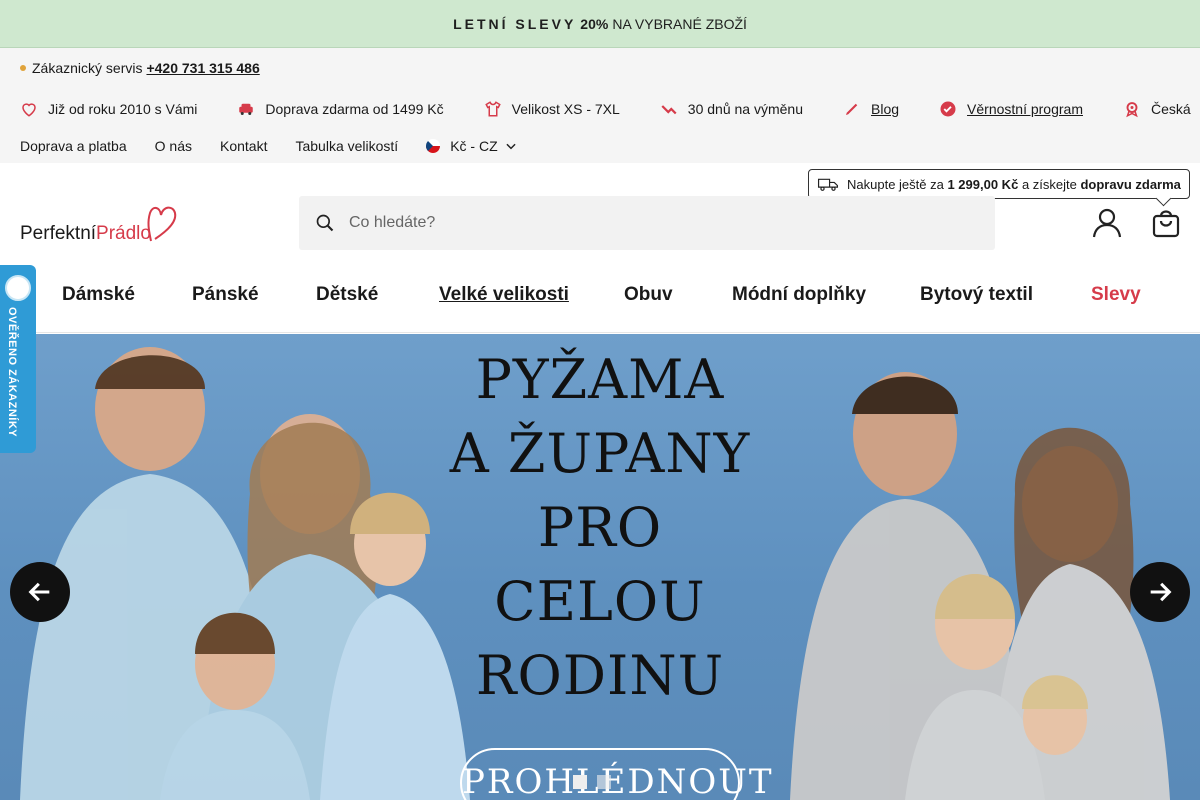 This screenshot has height=800, width=1200. I want to click on currency-selector: Kč - CZ, so click(471, 146).